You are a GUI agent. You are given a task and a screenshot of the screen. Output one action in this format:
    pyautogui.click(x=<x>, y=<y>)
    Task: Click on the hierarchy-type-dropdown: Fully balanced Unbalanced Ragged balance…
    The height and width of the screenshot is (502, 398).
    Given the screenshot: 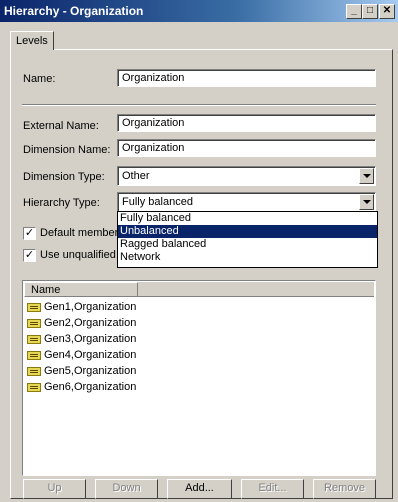 What is the action you would take?
    pyautogui.click(x=247, y=239)
    